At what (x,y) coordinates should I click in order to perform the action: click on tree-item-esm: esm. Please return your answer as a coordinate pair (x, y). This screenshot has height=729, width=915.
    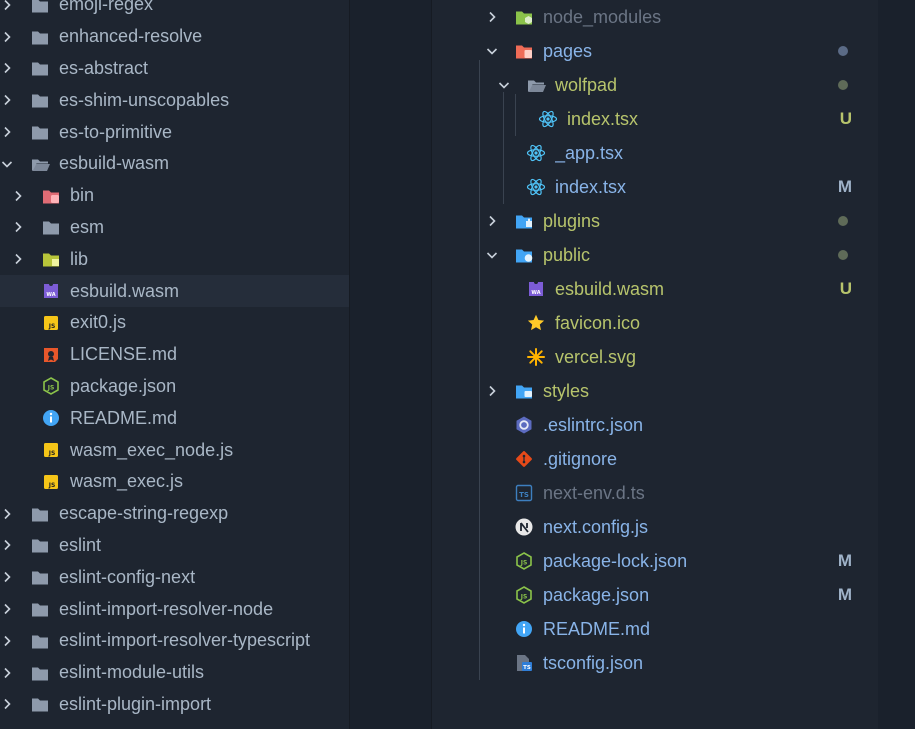
    Looking at the image, I should click on (174, 228).